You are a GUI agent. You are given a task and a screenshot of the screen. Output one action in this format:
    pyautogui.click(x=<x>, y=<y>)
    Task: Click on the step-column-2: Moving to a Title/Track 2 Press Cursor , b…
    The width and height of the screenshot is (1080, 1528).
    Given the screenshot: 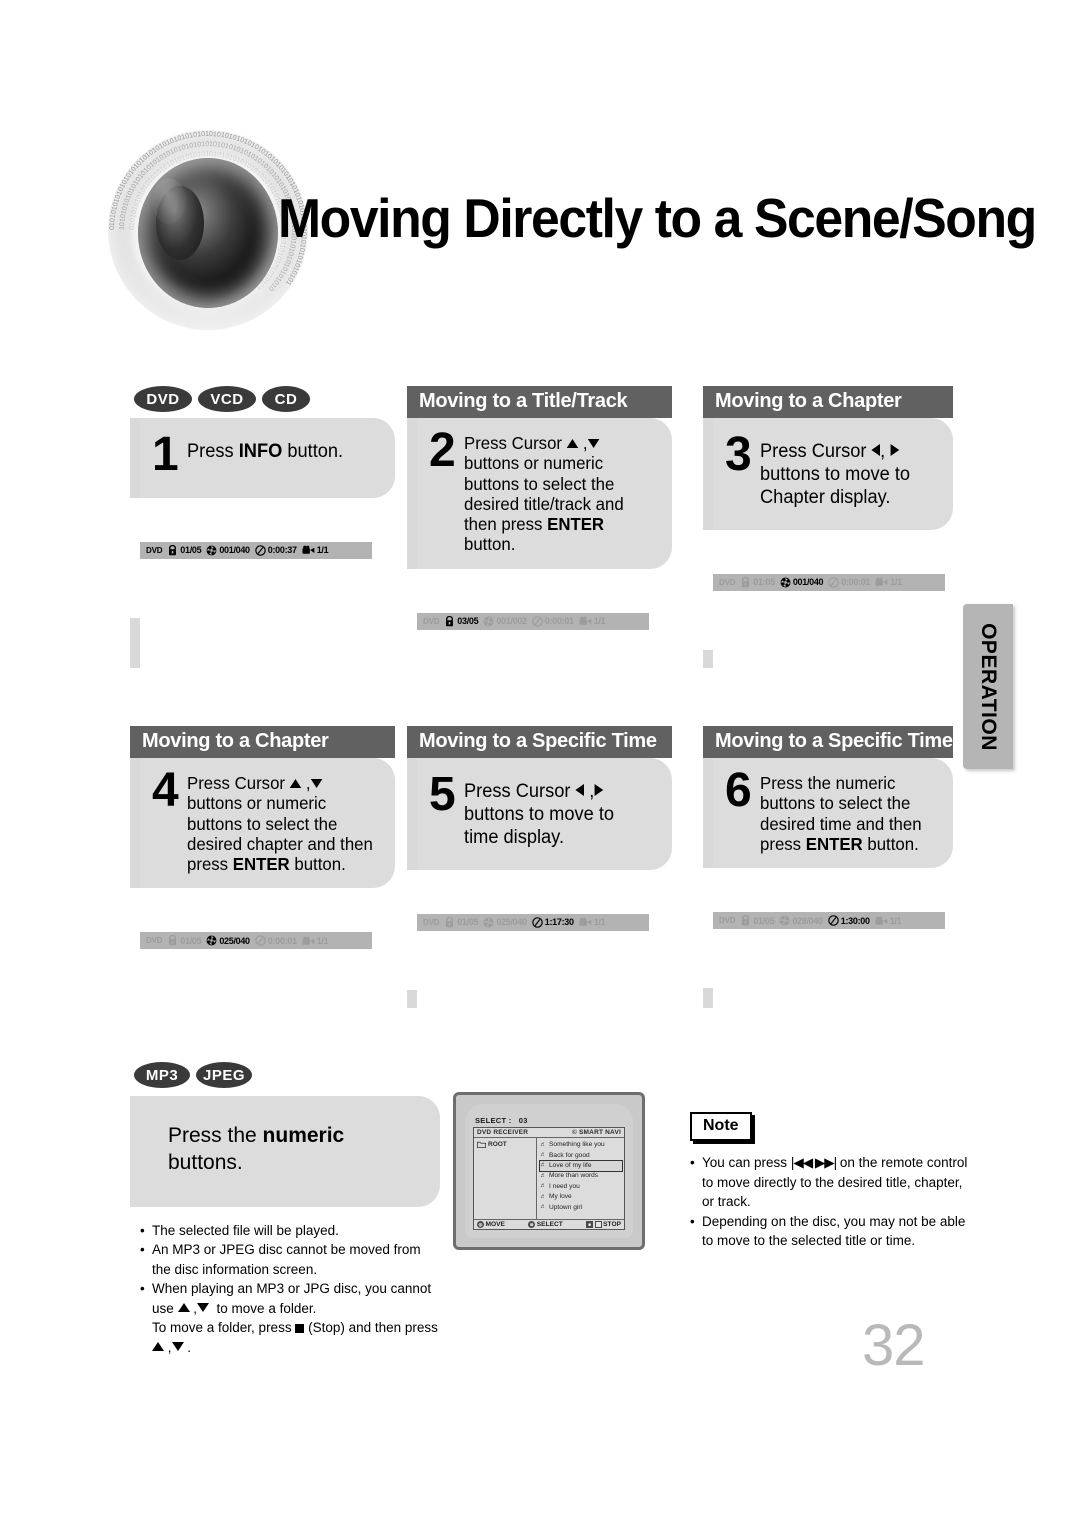 What is the action you would take?
    pyautogui.click(x=539, y=537)
    